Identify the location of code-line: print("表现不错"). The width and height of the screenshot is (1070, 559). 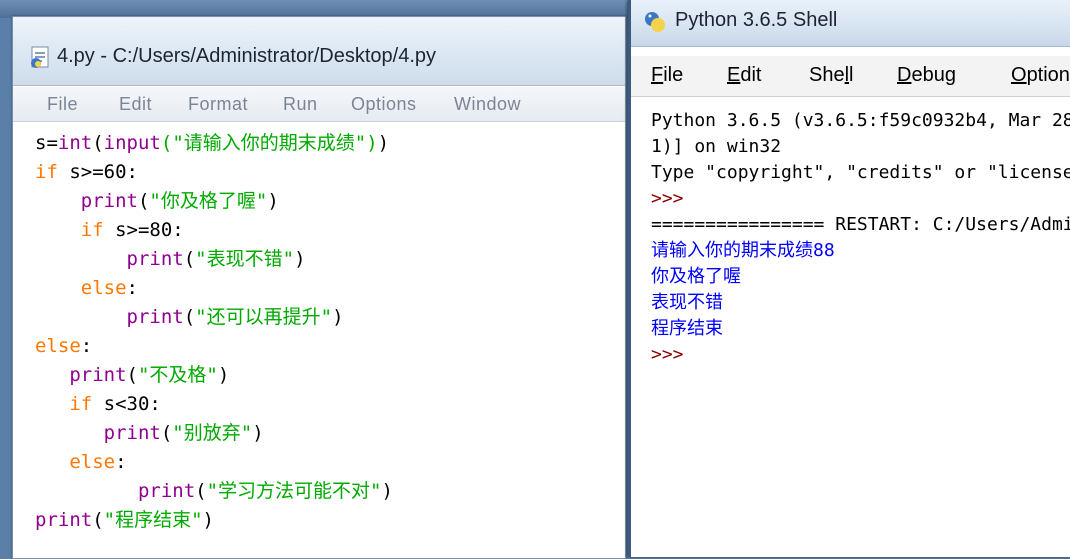
(170, 259).